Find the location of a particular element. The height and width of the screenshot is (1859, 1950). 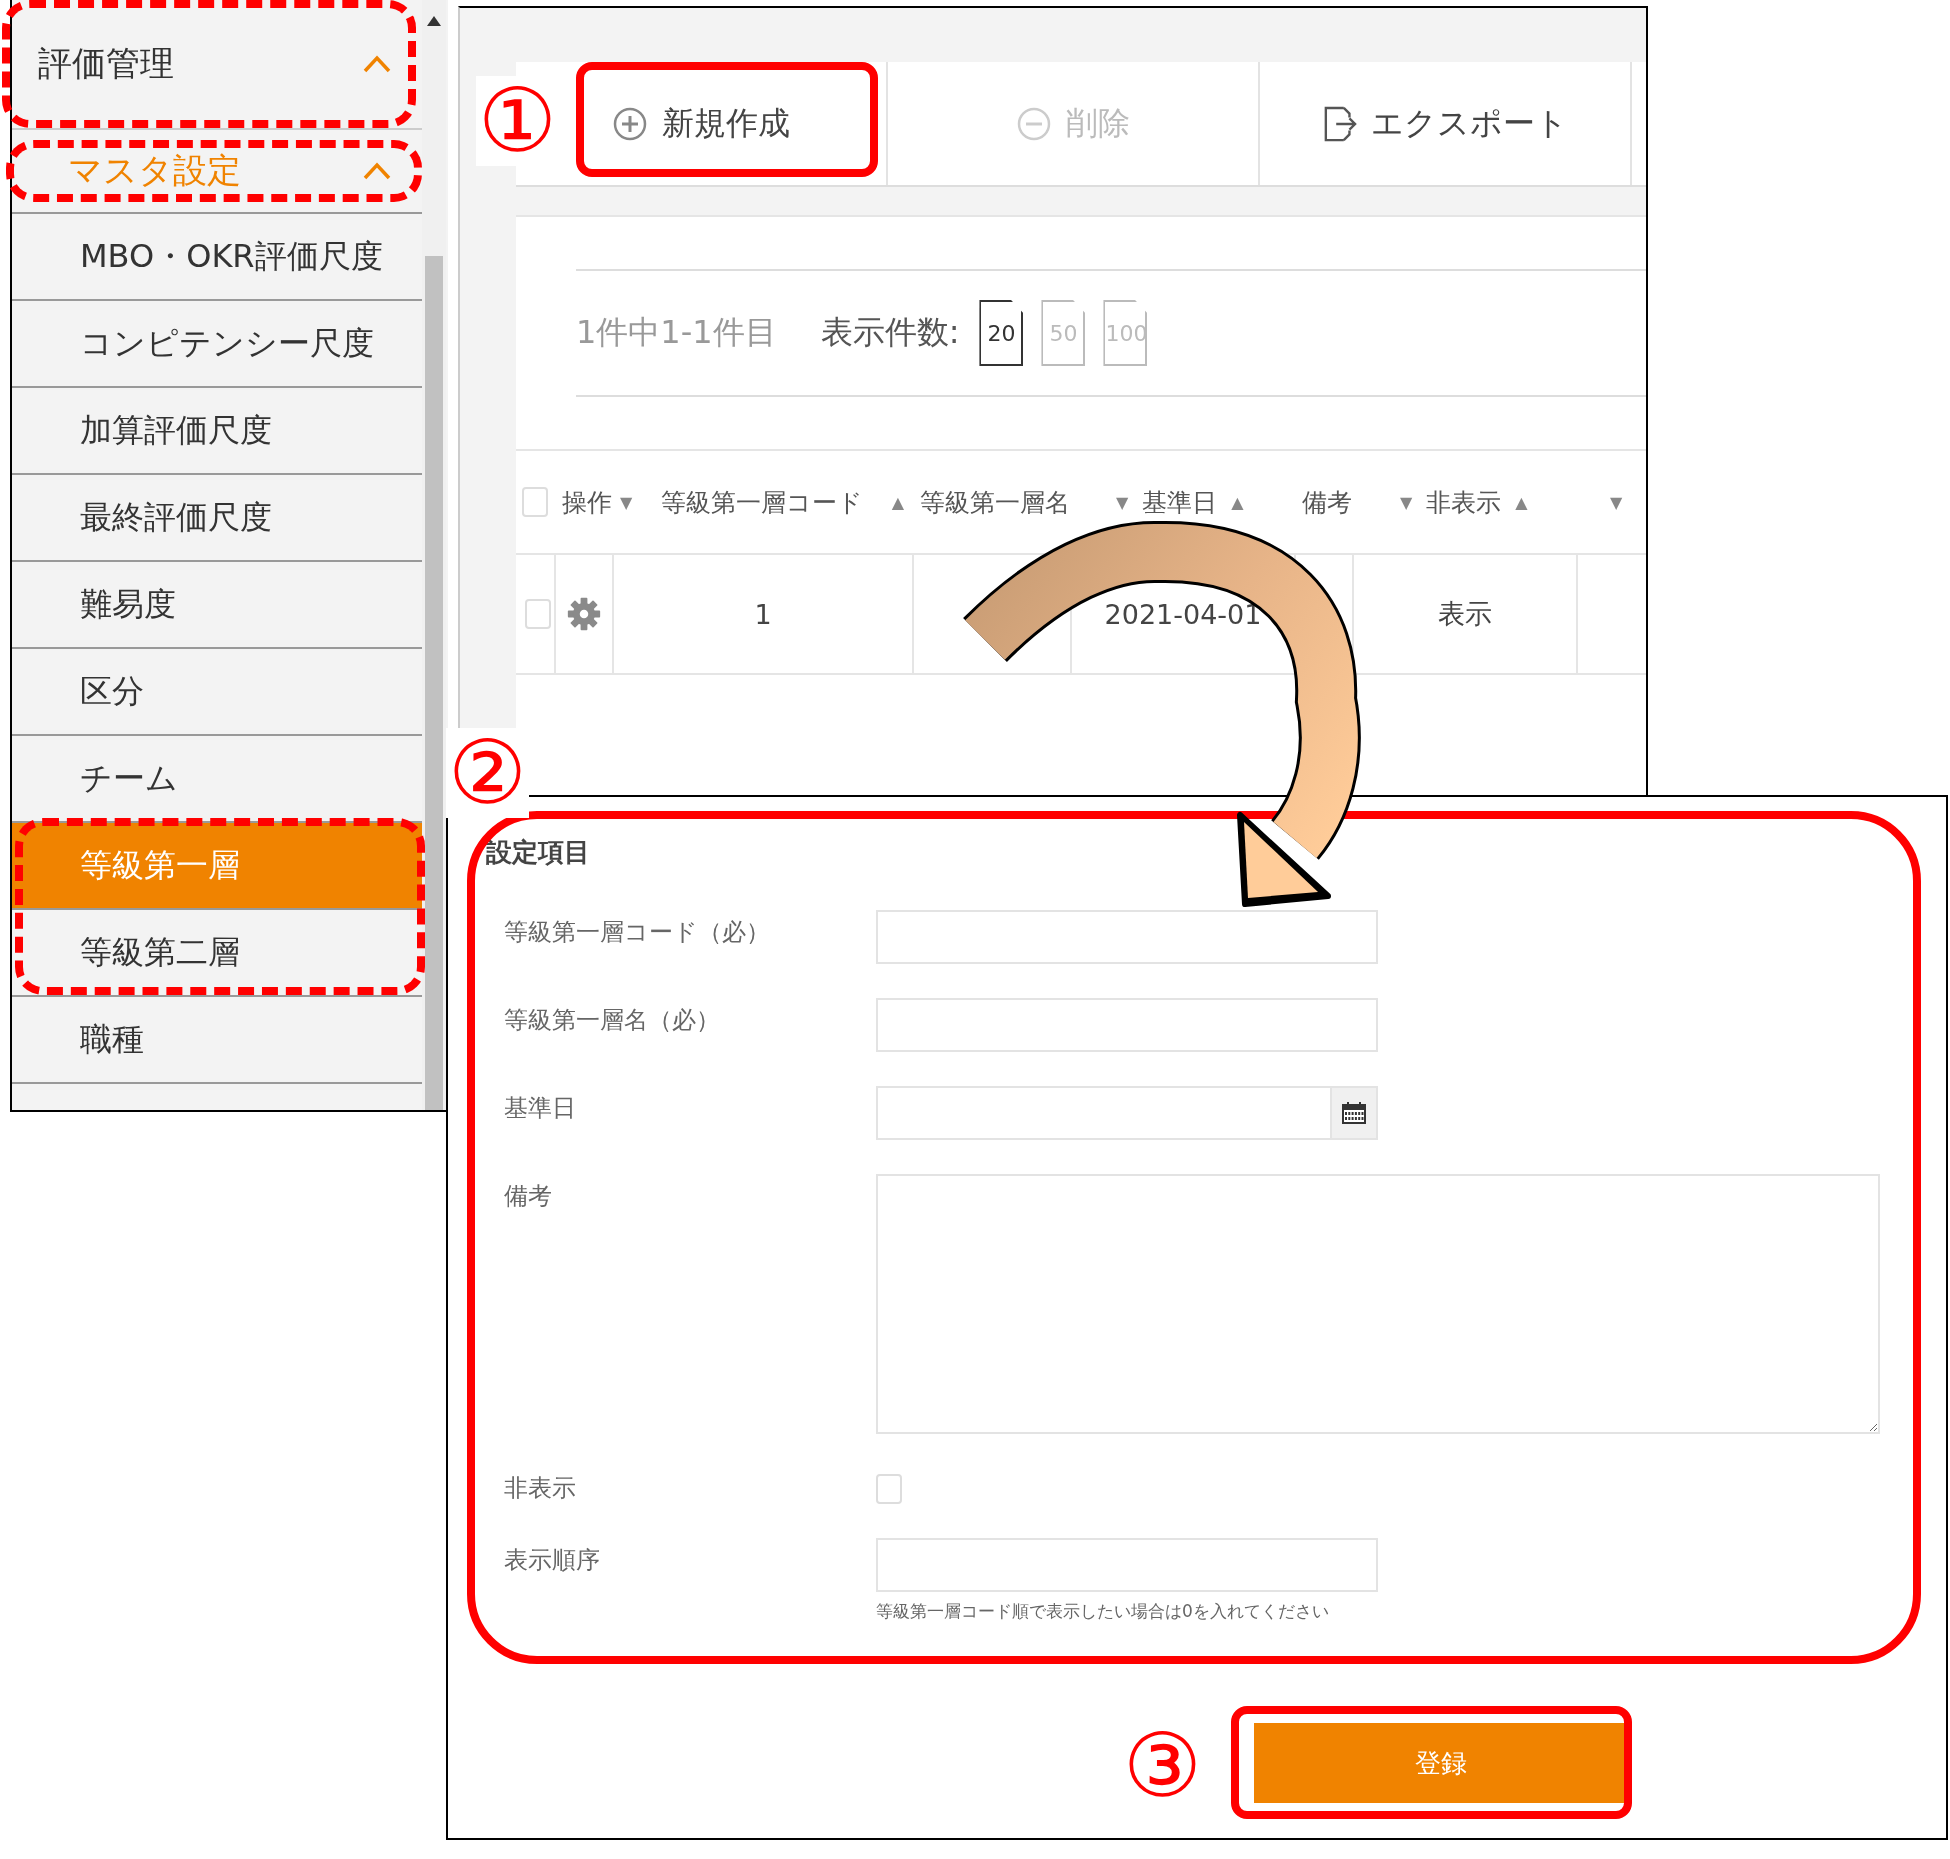

table-cell: 2021-04-01 is located at coordinates (1184, 614).